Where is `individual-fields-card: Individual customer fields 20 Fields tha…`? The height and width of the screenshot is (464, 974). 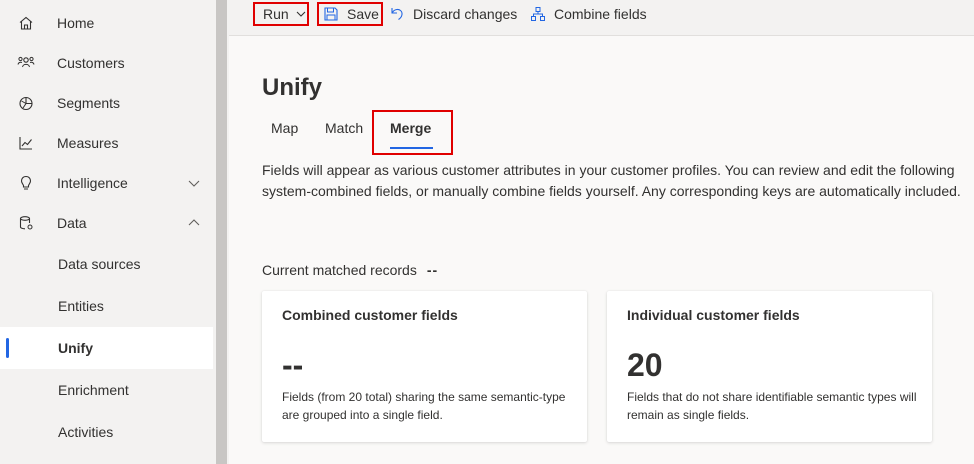 individual-fields-card: Individual customer fields 20 Fields tha… is located at coordinates (769, 366).